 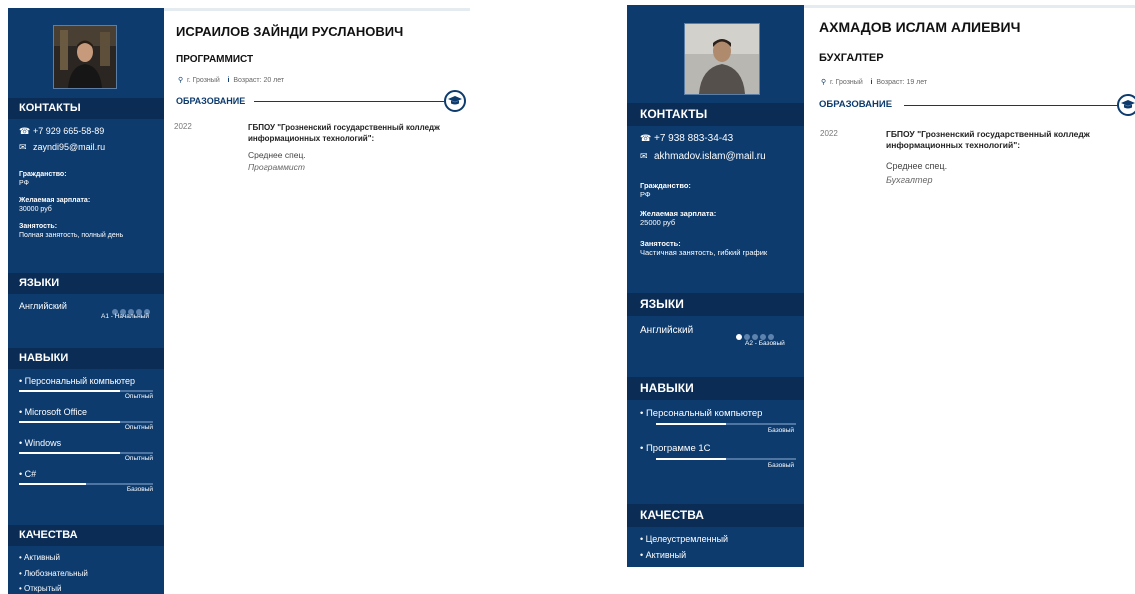 I want to click on envelope-icon: ✉, so click(x=23, y=147).